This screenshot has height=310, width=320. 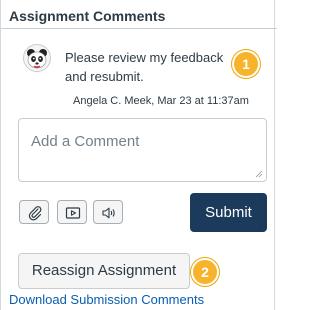 I want to click on audio-speaker-icon, so click(x=108, y=213).